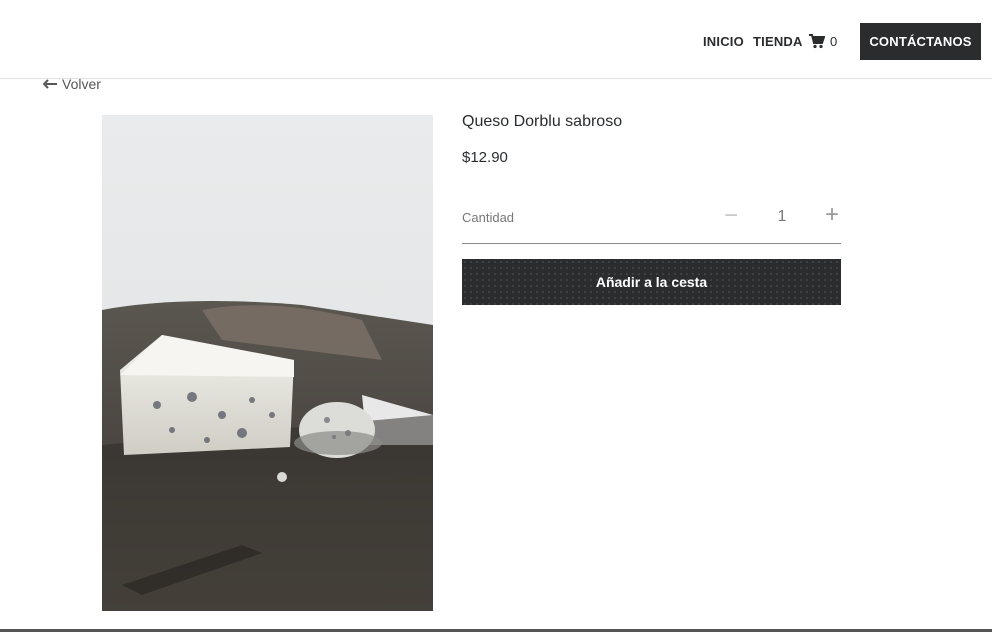 The image size is (992, 632). What do you see at coordinates (817, 40) in the screenshot?
I see `cart-icon` at bounding box center [817, 40].